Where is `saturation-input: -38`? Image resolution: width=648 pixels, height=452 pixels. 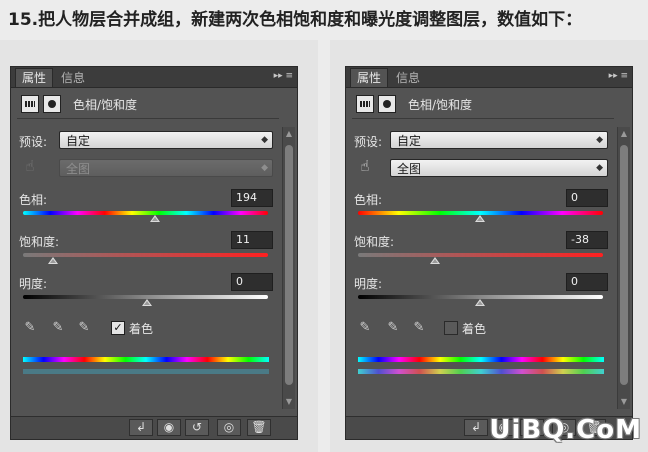
saturation-input: -38 is located at coordinates (587, 240).